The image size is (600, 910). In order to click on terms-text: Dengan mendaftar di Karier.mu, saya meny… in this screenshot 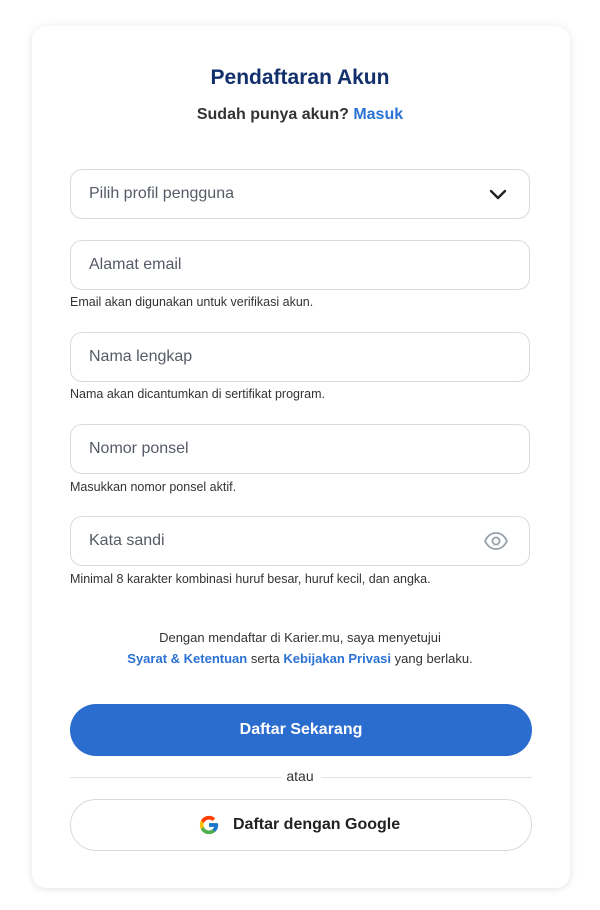, I will do `click(300, 648)`.